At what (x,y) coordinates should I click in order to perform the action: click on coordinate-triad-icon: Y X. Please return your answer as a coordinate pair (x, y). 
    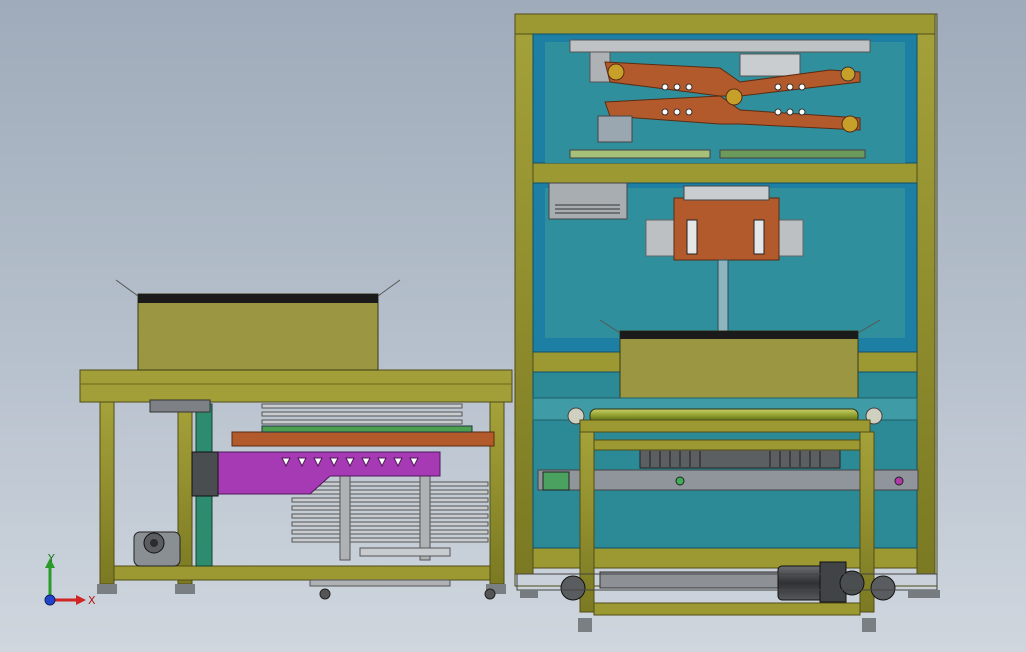
    Looking at the image, I should click on (70, 579).